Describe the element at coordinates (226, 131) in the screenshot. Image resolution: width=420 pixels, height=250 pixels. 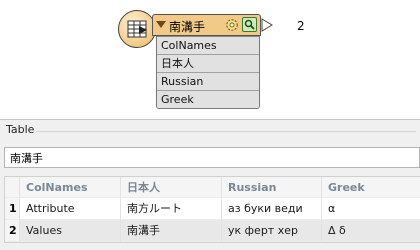
I see `panel-divider` at that location.